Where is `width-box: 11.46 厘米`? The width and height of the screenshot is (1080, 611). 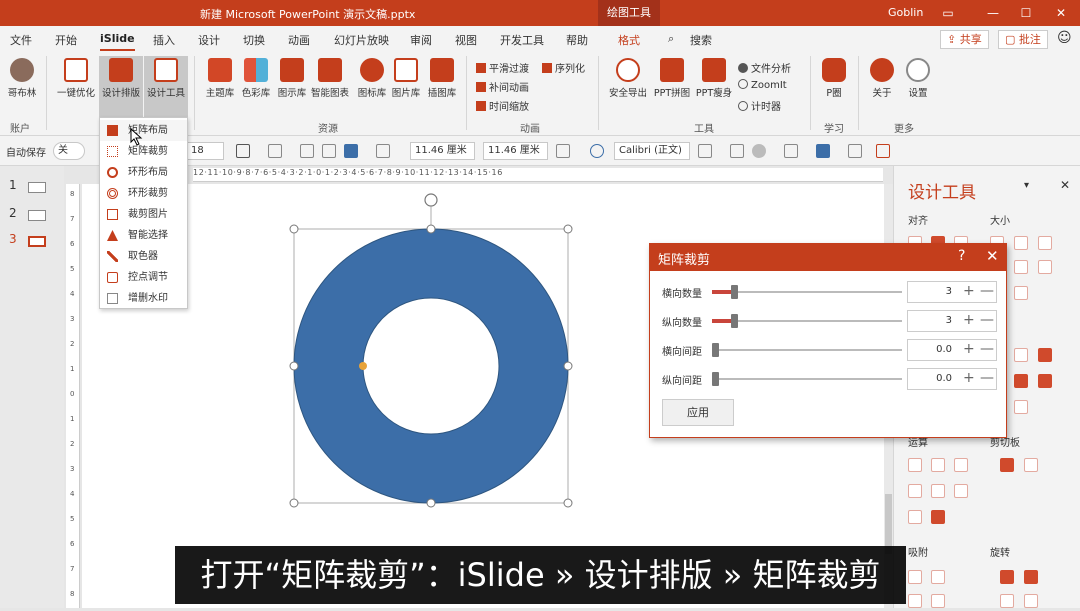
width-box: 11.46 厘米 is located at coordinates (515, 151).